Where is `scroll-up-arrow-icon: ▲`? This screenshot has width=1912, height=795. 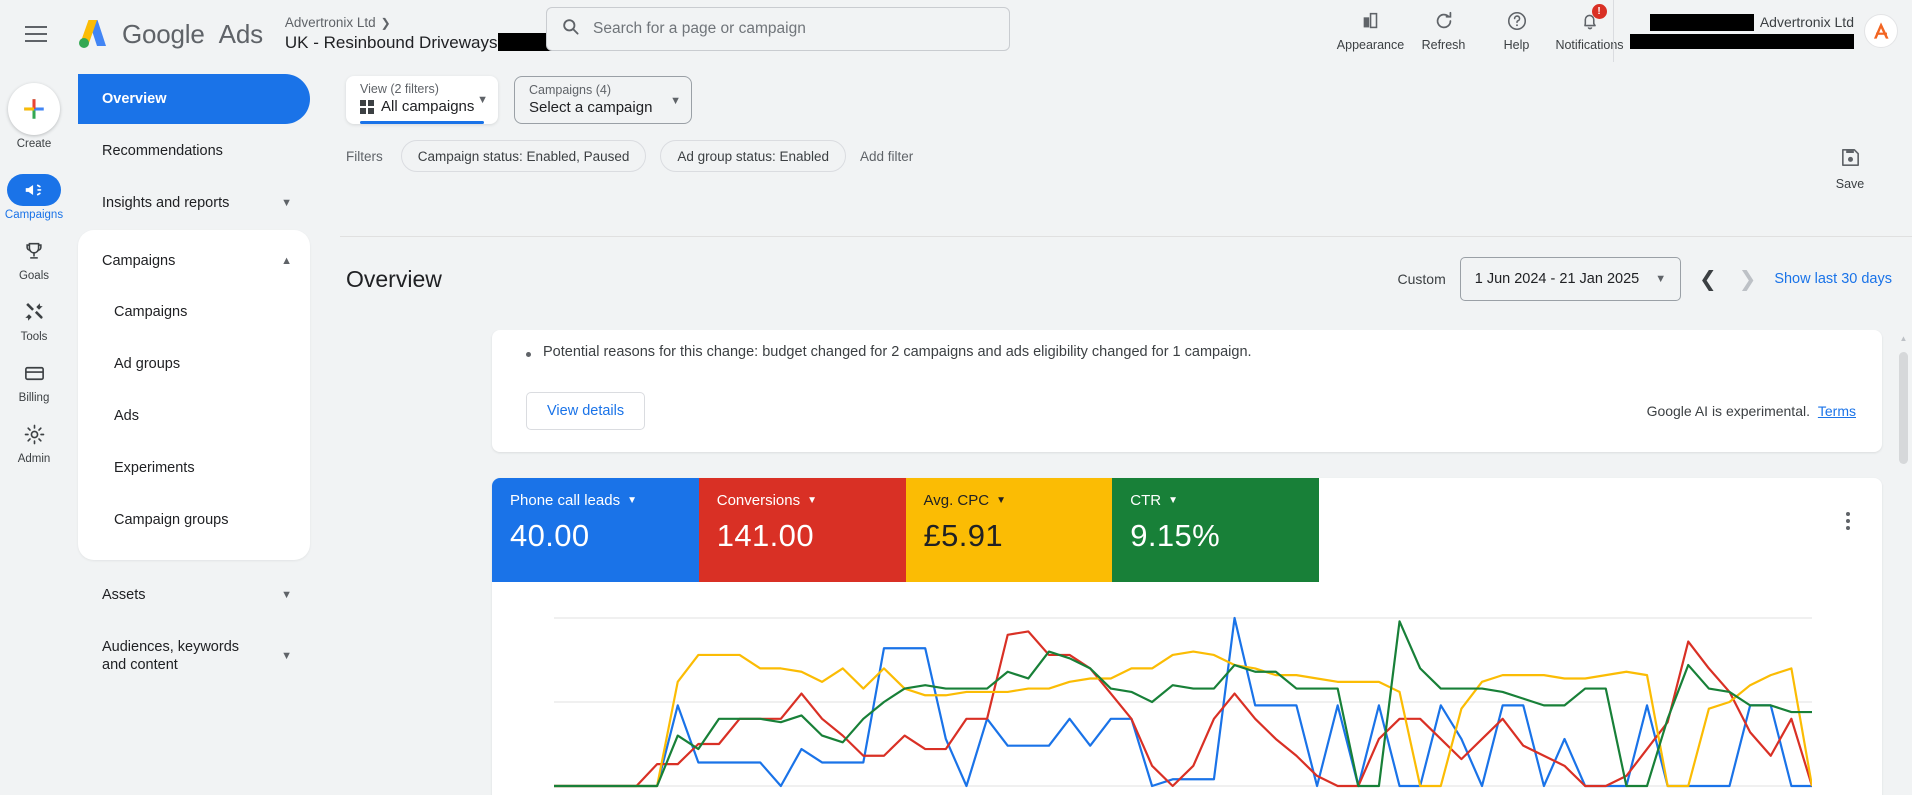 scroll-up-arrow-icon: ▲ is located at coordinates (1903, 338).